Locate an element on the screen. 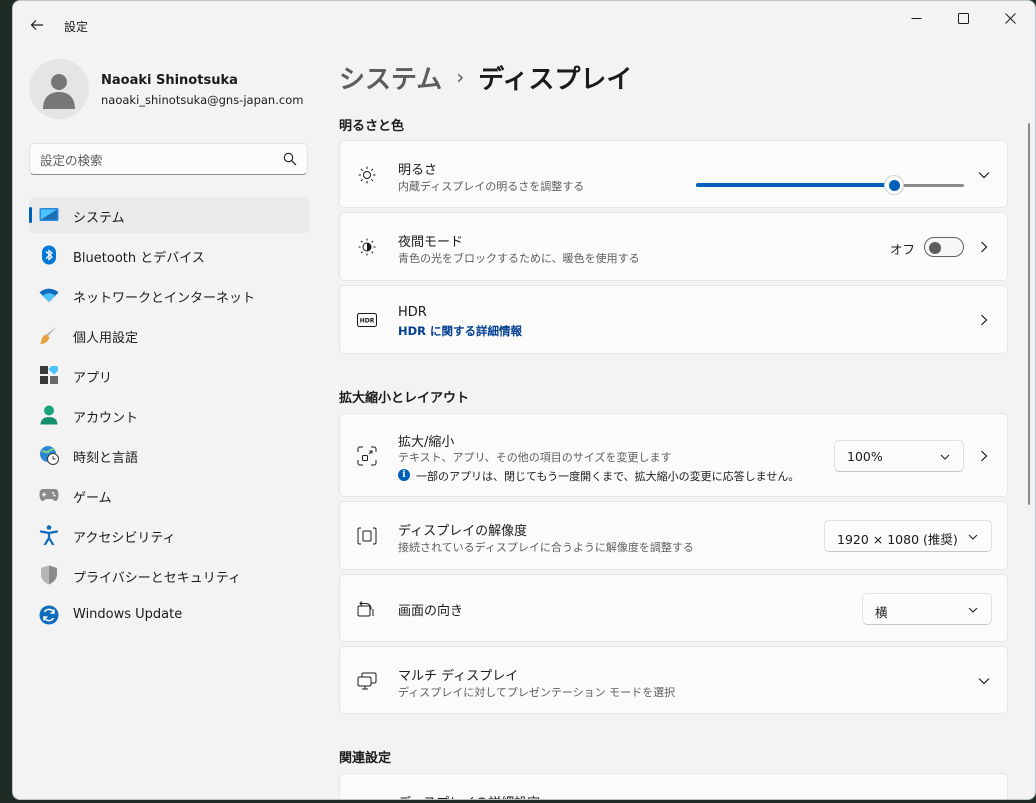 The width and height of the screenshot is (1036, 803). sidebar-item-time-language: 時刻と言語 is located at coordinates (169, 455).